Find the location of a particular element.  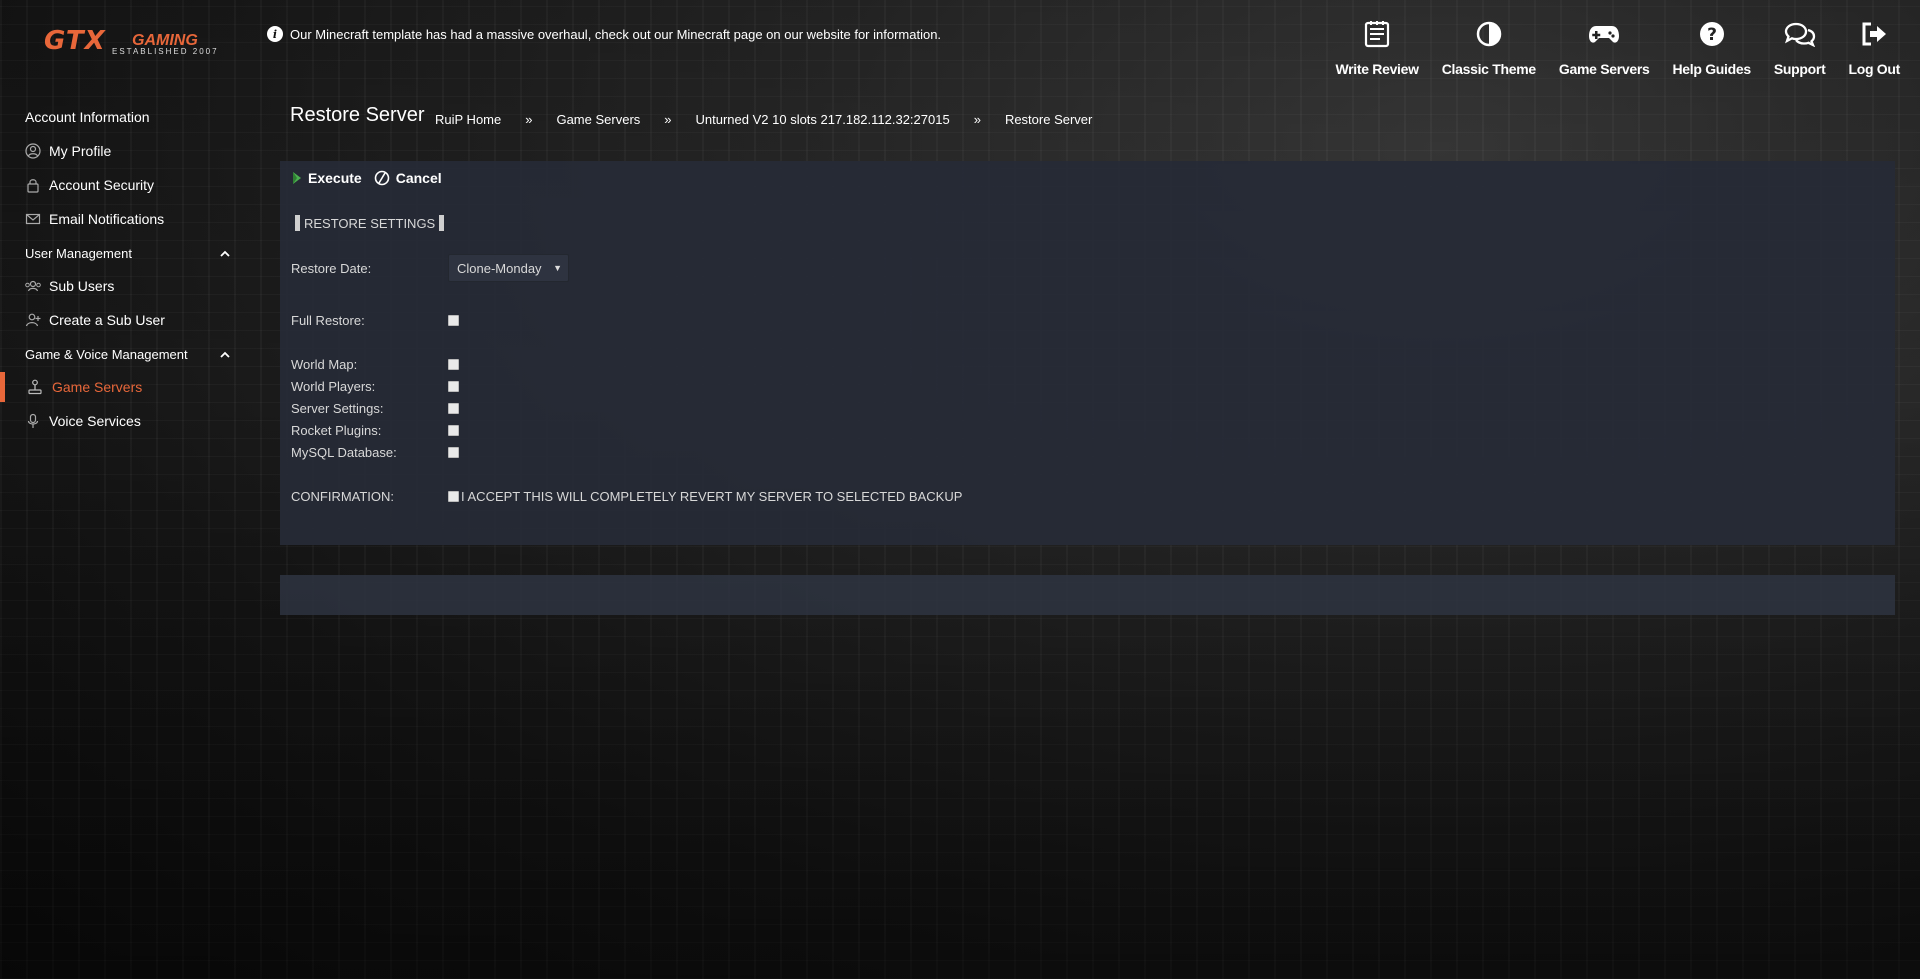

sidebar-item-email-notifications: Email Notifications is located at coordinates (125, 219).